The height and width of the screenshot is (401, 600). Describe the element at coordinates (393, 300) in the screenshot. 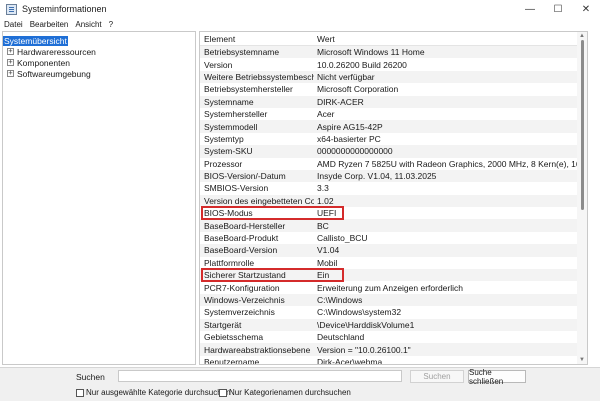

I see `table-row: Windows-Verzeichnis C:\Windows` at that location.